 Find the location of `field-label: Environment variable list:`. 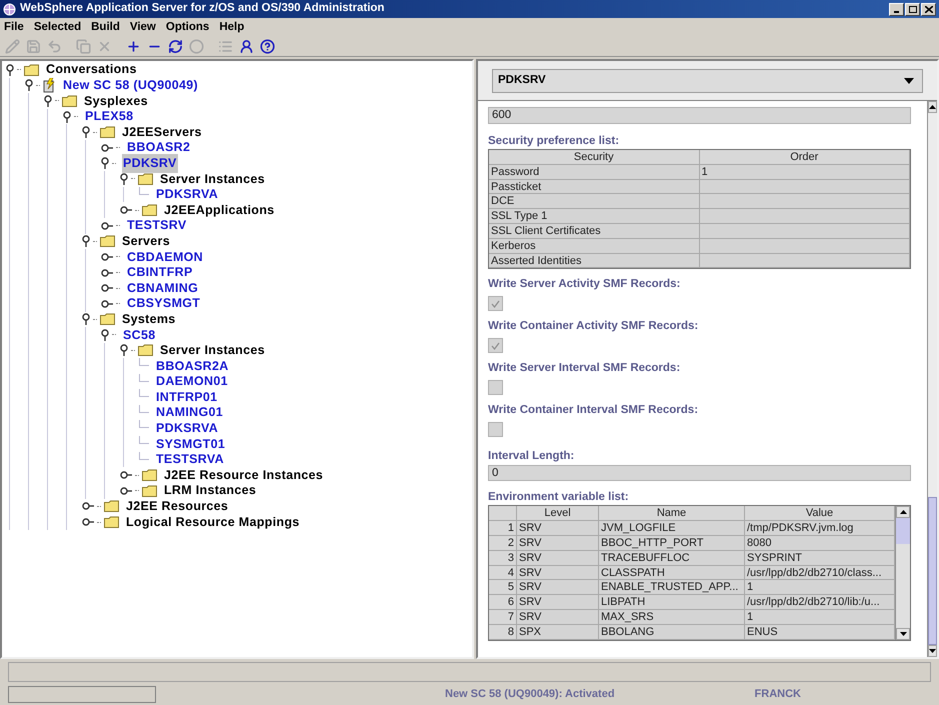

field-label: Environment variable list: is located at coordinates (559, 497).